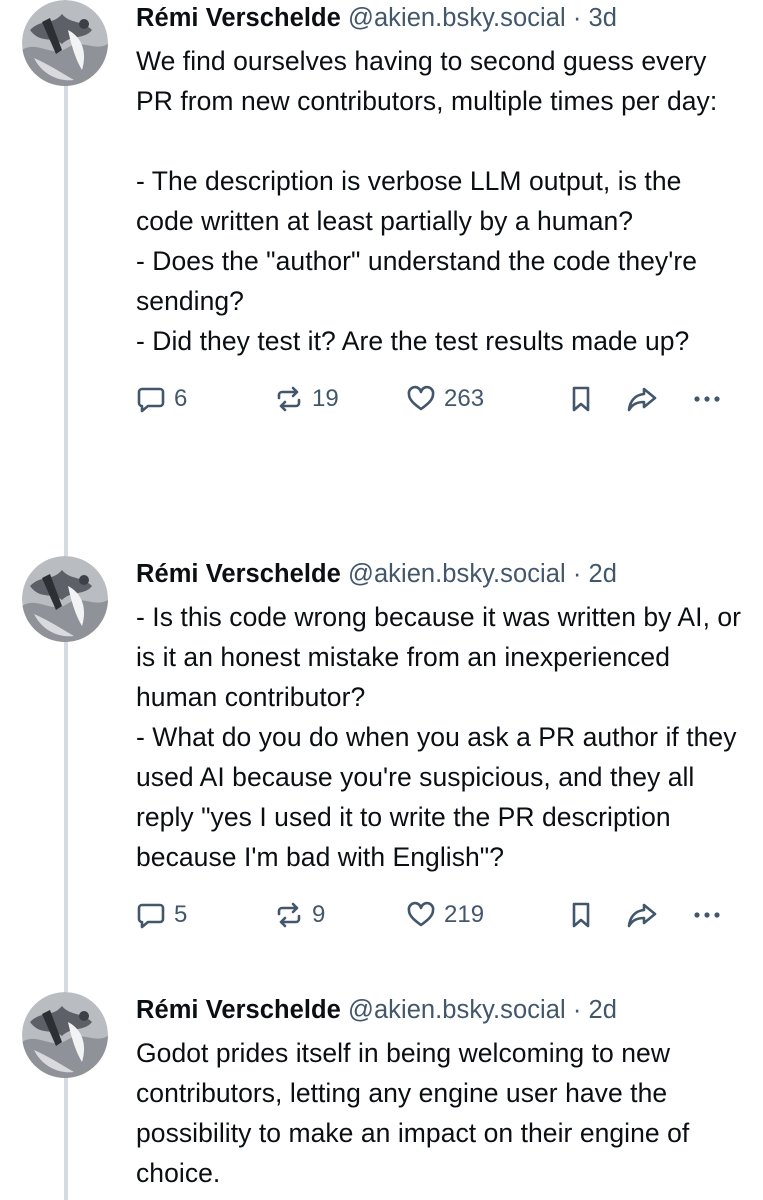 This screenshot has height=1200, width=763. What do you see at coordinates (319, 914) in the screenshot?
I see `repost-count: 9` at bounding box center [319, 914].